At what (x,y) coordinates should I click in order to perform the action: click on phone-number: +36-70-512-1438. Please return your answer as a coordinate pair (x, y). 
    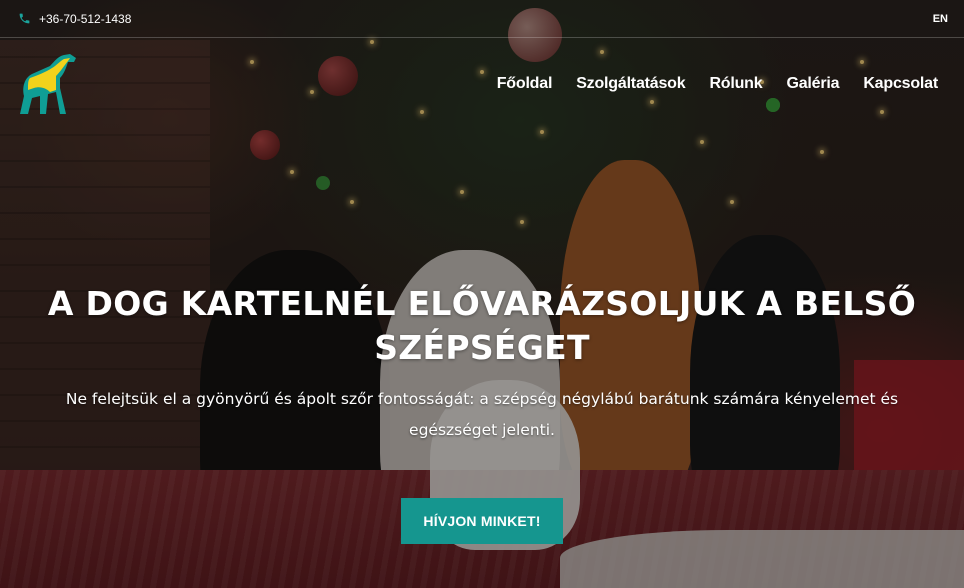
    Looking at the image, I should click on (85, 18).